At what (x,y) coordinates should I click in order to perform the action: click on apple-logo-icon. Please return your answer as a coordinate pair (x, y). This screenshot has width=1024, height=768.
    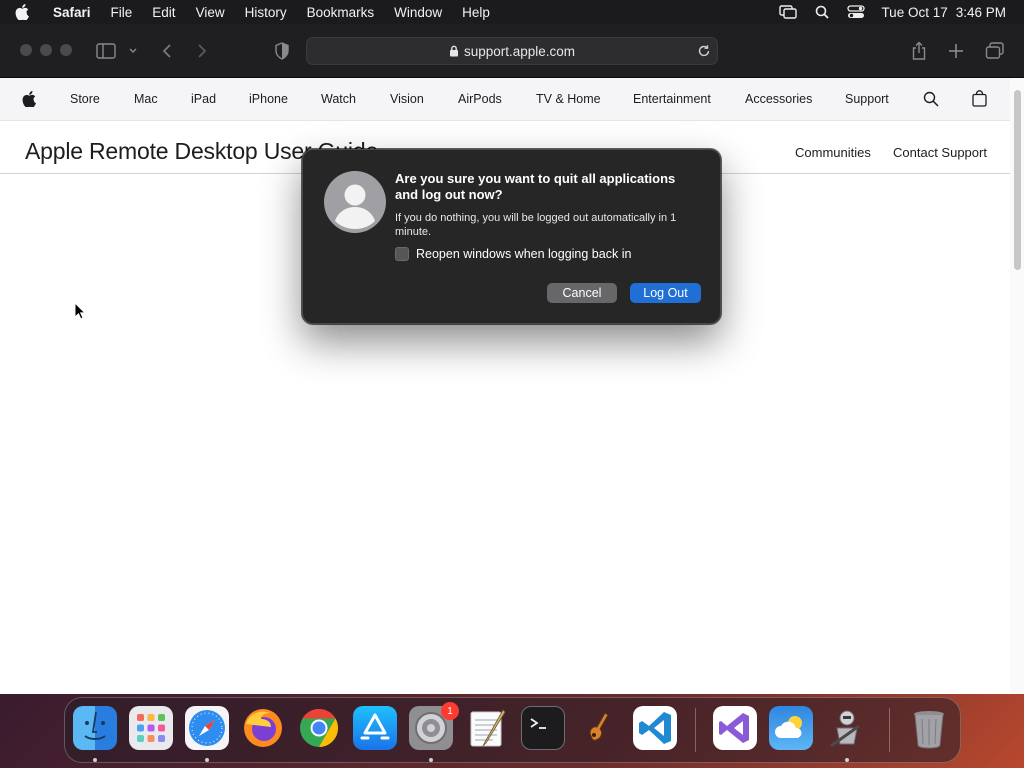
    Looking at the image, I should click on (29, 100).